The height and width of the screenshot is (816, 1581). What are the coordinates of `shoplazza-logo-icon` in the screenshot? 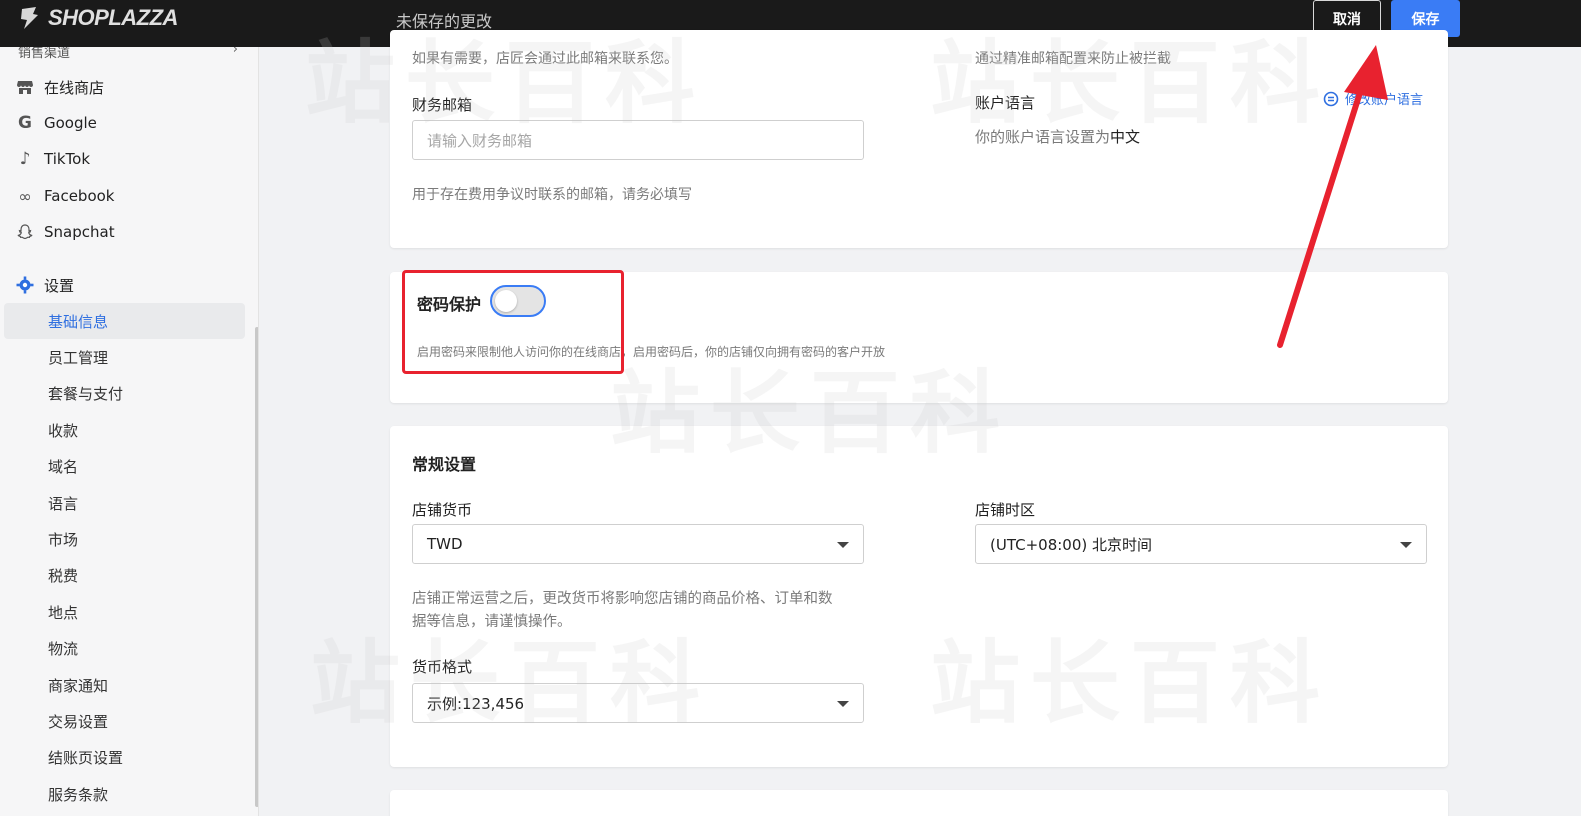 It's located at (29, 18).